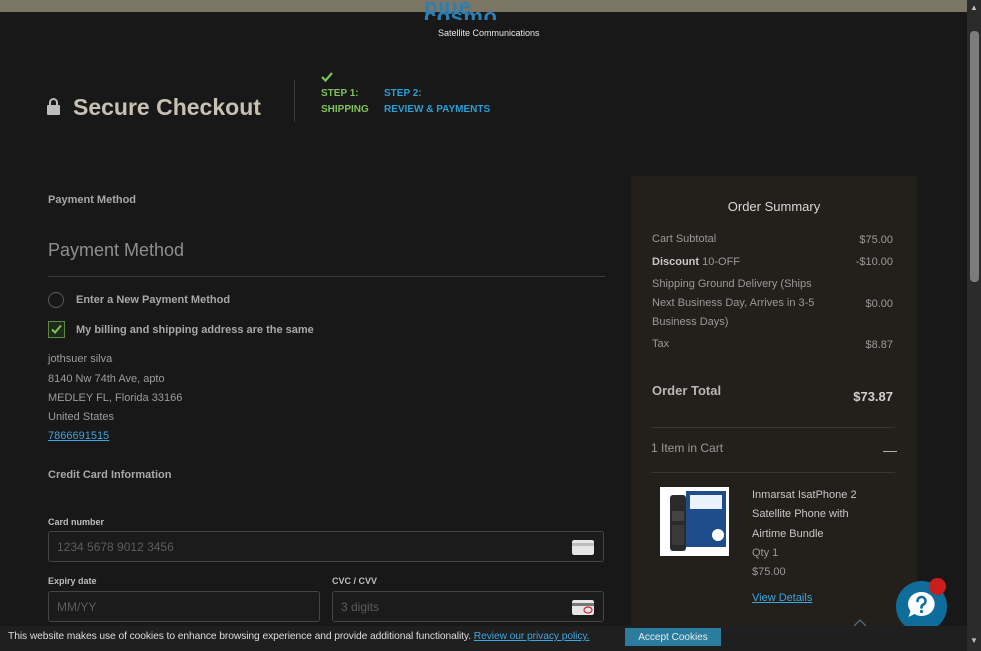 Image resolution: width=981 pixels, height=651 pixels. What do you see at coordinates (684, 239) in the screenshot?
I see `subtotal-label: Cart Subtotal` at bounding box center [684, 239].